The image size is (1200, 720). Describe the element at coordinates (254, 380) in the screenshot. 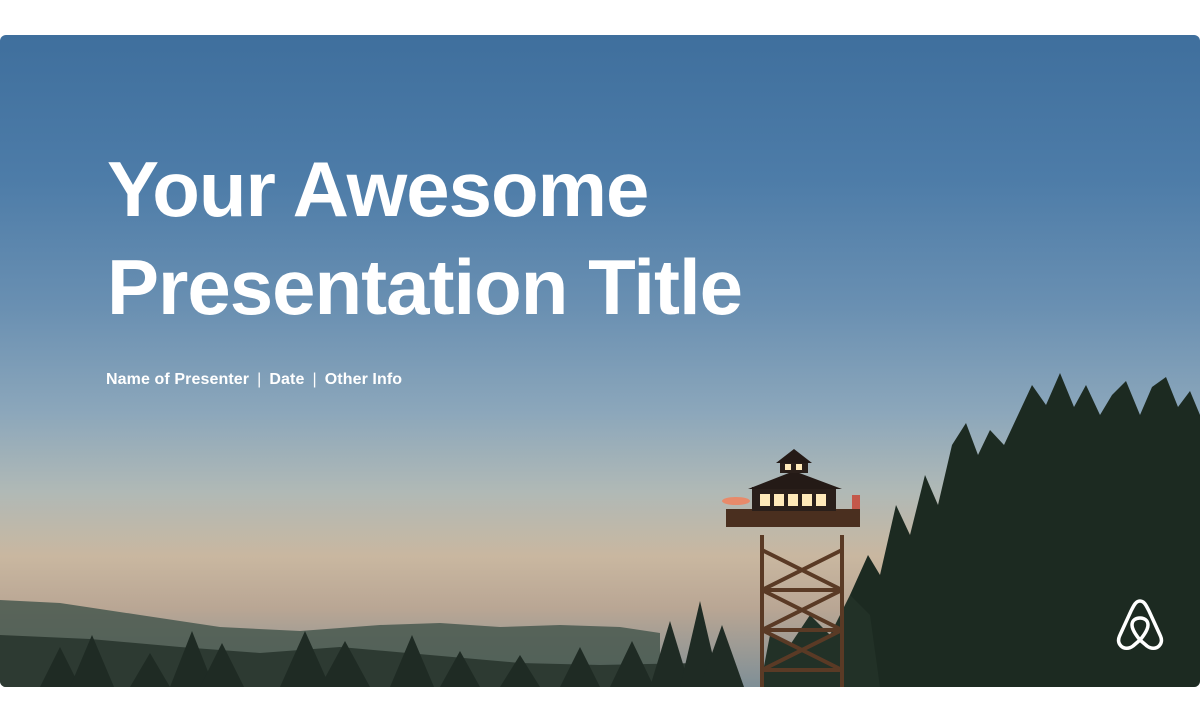

I see `slide-subtitle: Name of Presenter | Date | Other Info` at that location.